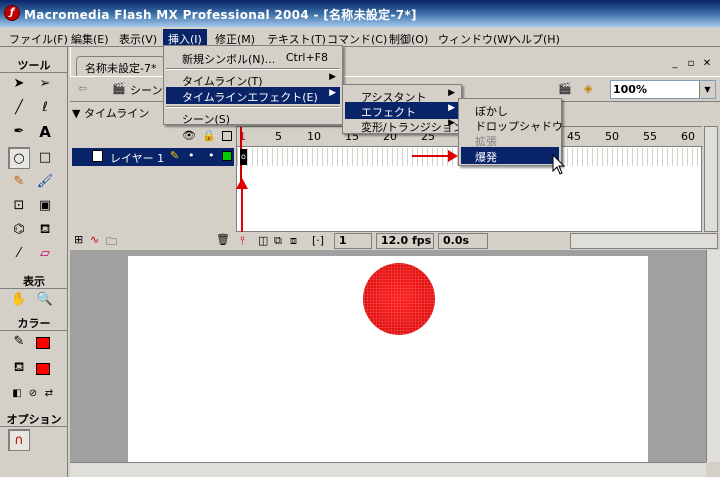  I want to click on menu-control: 制御(O), so click(408, 37).